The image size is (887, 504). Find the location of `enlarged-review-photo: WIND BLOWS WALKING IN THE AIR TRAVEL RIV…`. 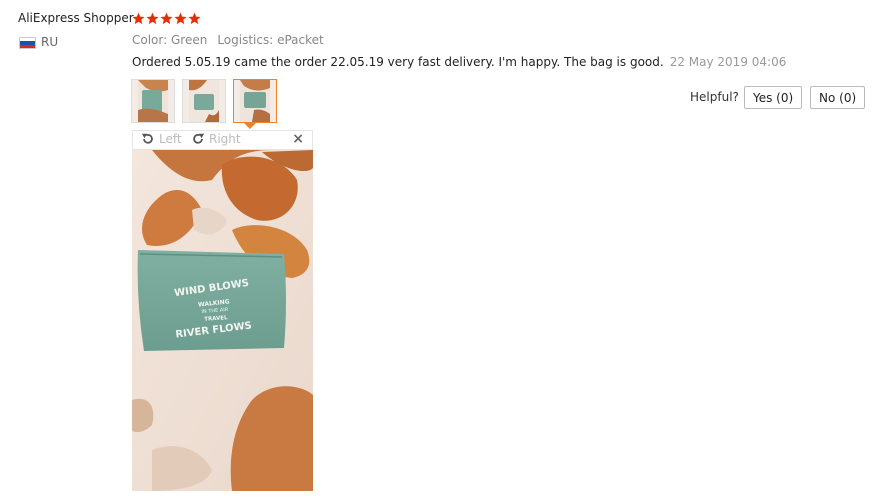

enlarged-review-photo: WIND BLOWS WALKING IN THE AIR TRAVEL RIV… is located at coordinates (222, 320).